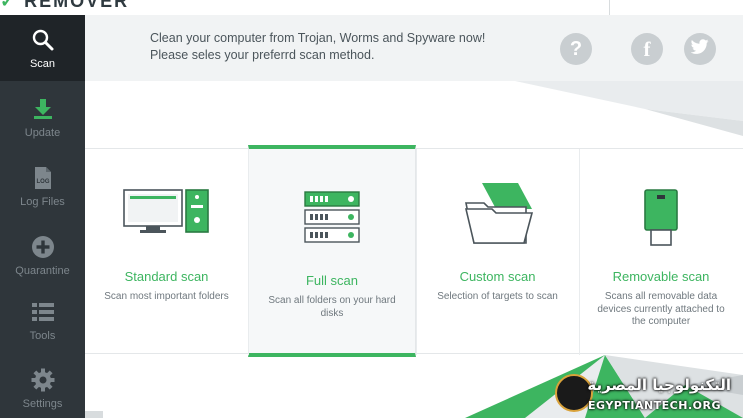 This screenshot has height=418, width=743. Describe the element at coordinates (43, 247) in the screenshot. I see `plus-circle-icon` at that location.